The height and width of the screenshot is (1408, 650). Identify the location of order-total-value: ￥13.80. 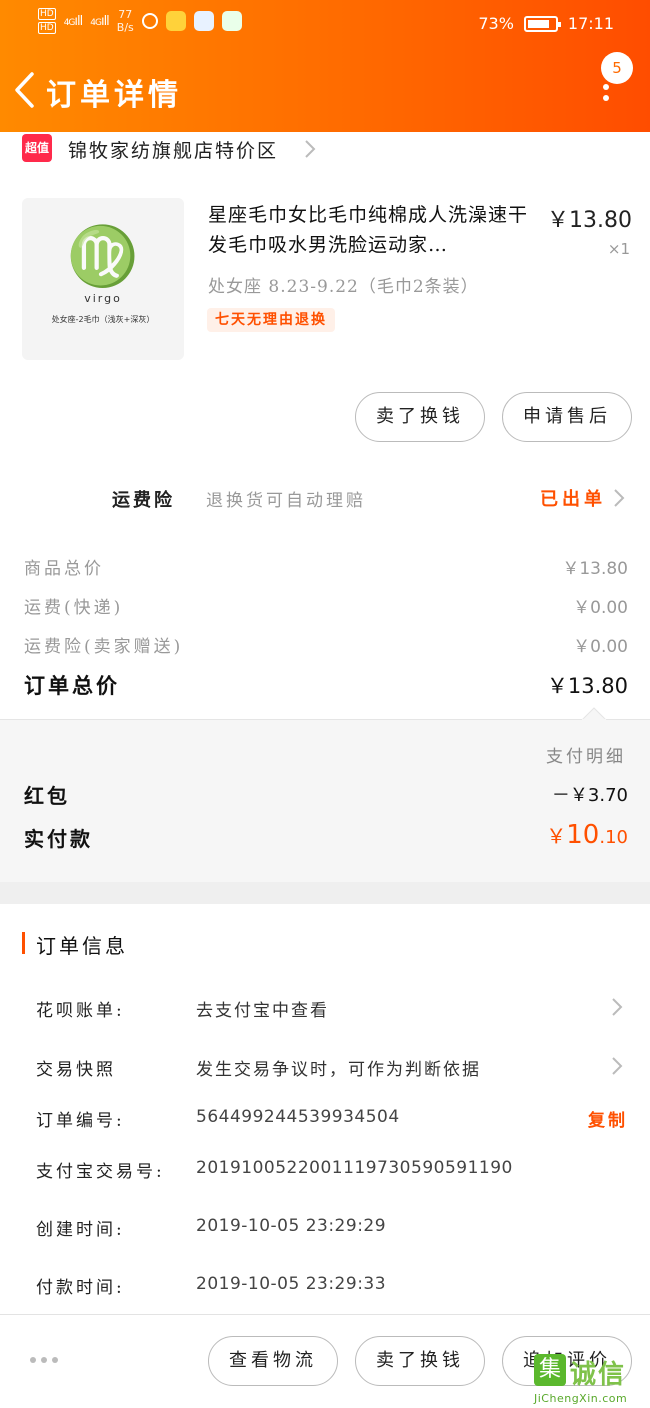
(587, 686).